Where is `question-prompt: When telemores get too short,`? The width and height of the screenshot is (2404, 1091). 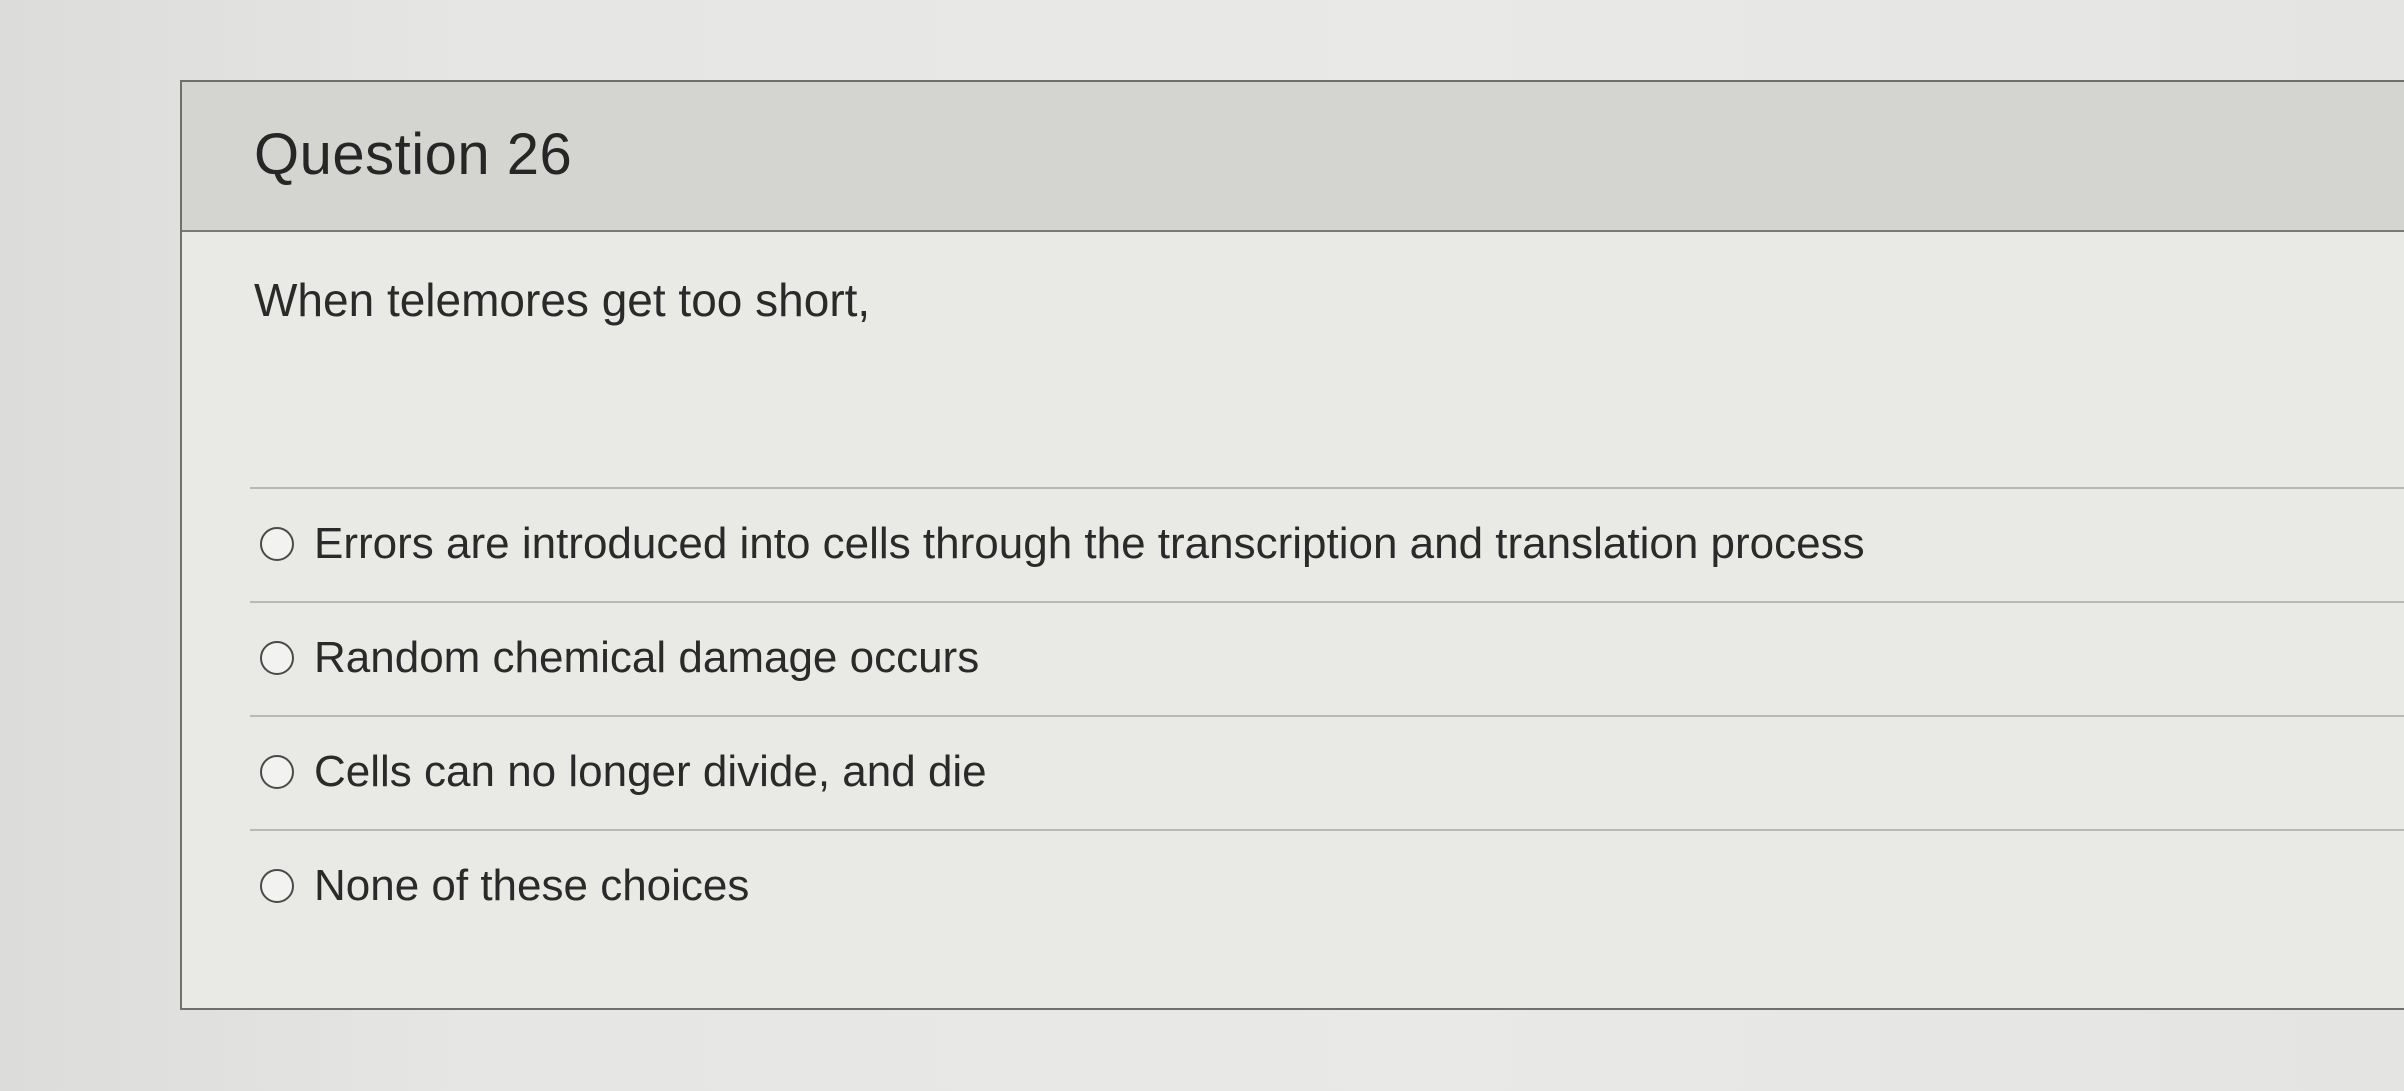 question-prompt: When telemores get too short, is located at coordinates (562, 300).